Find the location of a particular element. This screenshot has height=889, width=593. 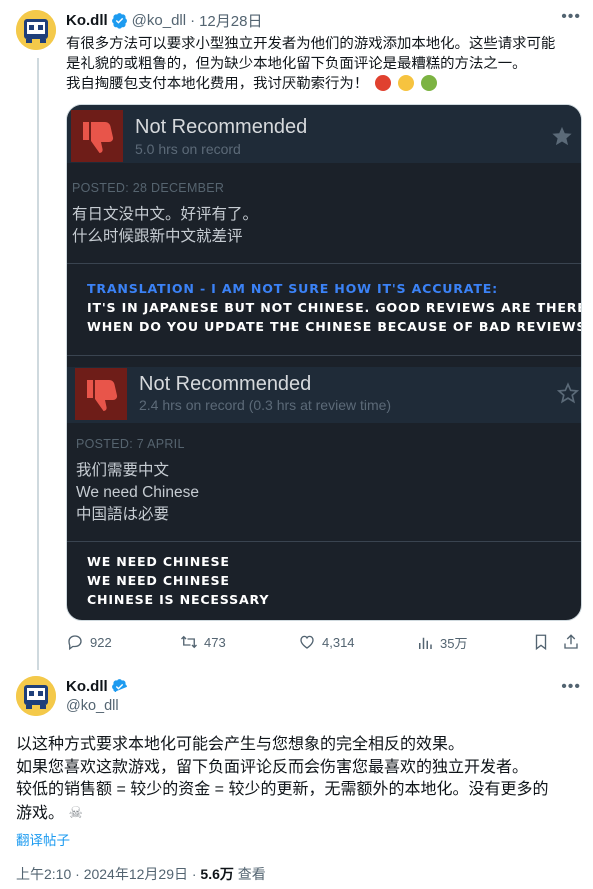

reply-button: 922 is located at coordinates (89, 642).